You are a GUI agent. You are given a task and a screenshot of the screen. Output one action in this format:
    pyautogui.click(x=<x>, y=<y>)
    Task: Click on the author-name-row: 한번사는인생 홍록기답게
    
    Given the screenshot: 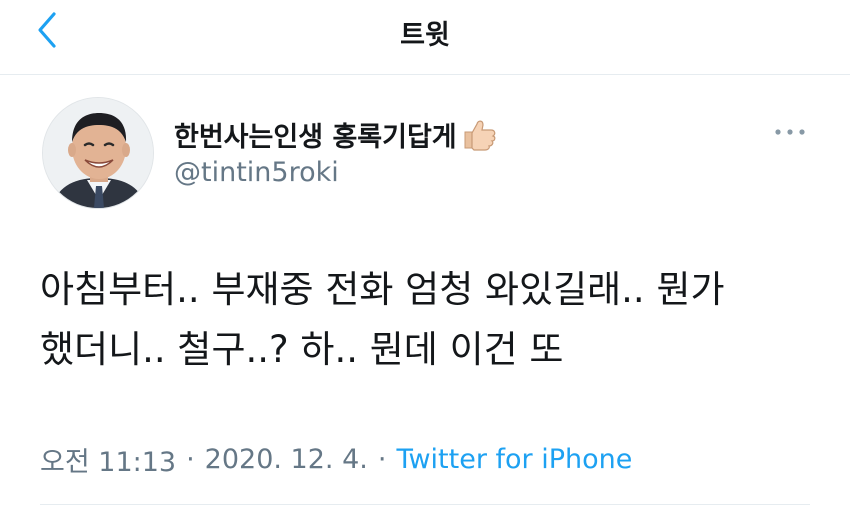 What is the action you would take?
    pyautogui.click(x=336, y=134)
    